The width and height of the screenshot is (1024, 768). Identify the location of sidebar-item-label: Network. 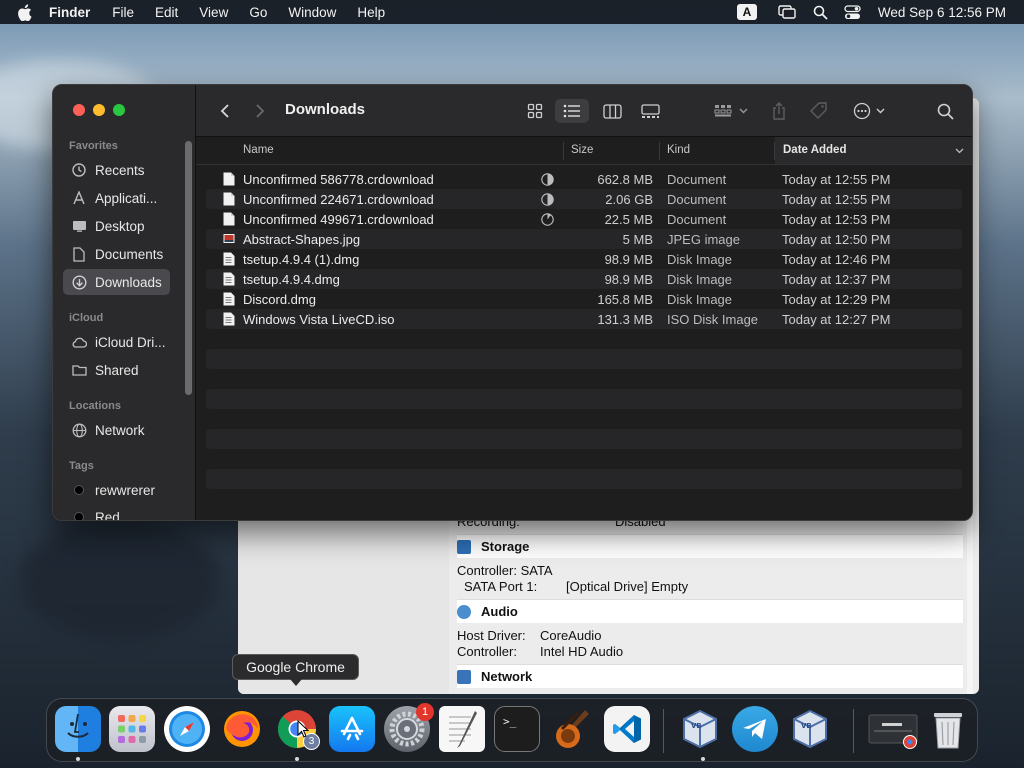
(120, 430).